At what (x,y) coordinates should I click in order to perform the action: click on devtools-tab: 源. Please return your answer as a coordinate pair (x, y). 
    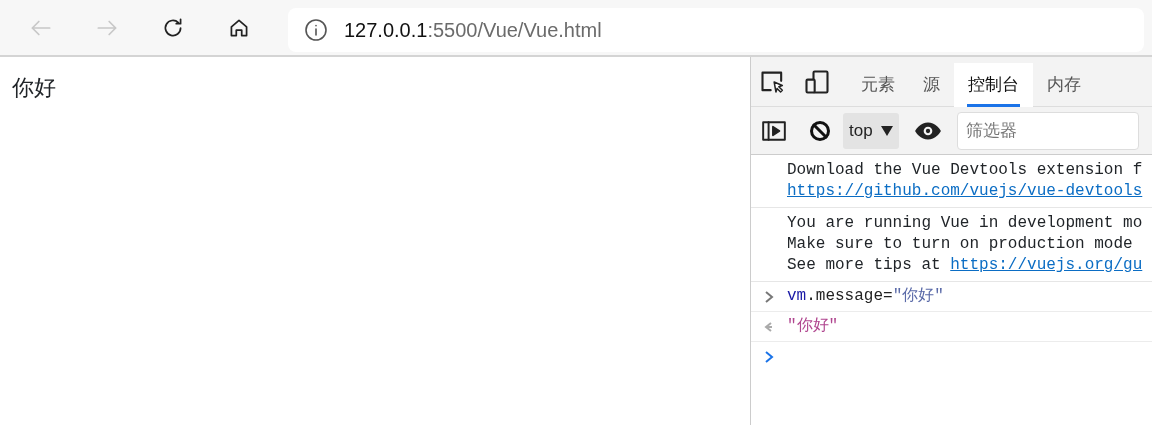
    Looking at the image, I should click on (931, 84).